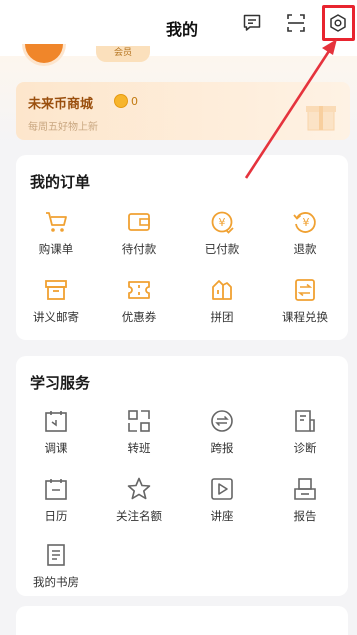  I want to click on order-item-refund: ¥ 退款, so click(305, 233).